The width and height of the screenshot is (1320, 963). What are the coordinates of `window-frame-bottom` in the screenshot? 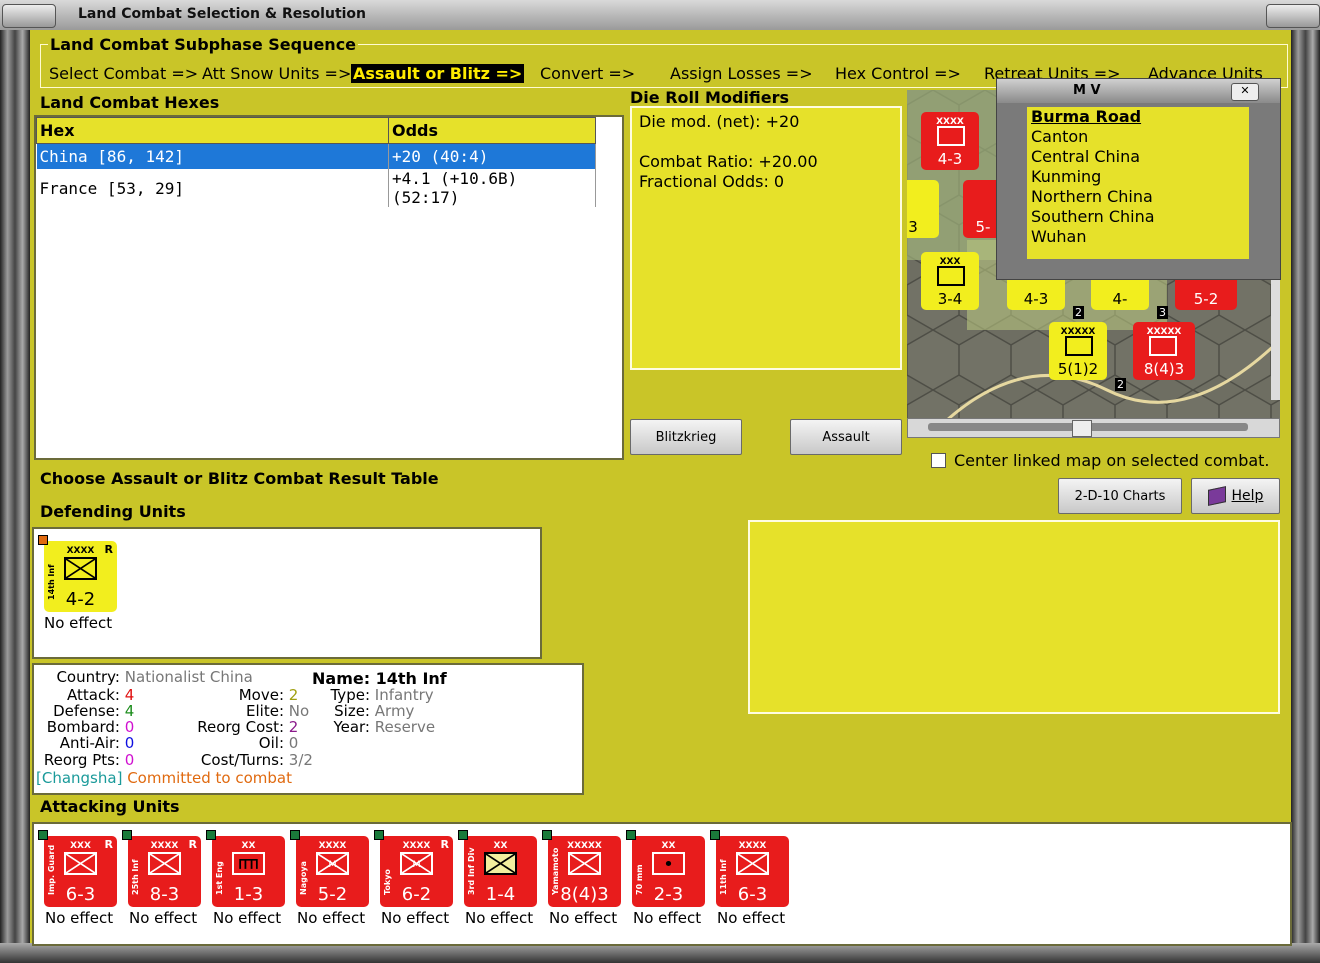 It's located at (660, 953).